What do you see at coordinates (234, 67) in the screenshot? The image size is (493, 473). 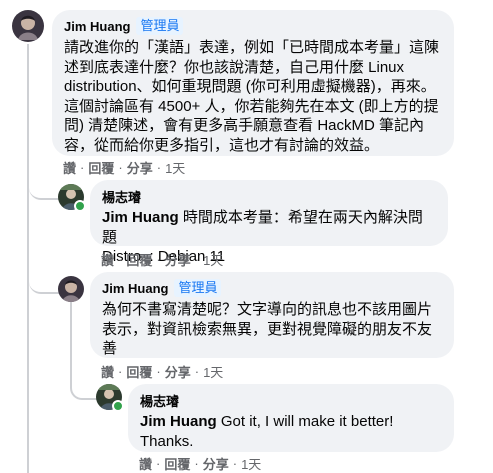 I see `comment-line: 述到底表達什麼？你也該說清楚，自己用什麼 Linux` at bounding box center [234, 67].